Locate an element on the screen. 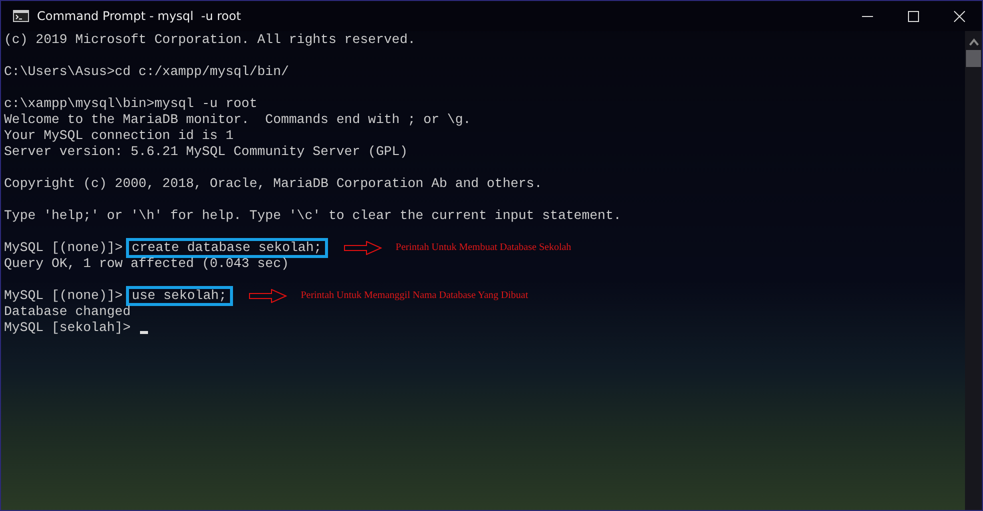 Image resolution: width=983 pixels, height=511 pixels. close-icon is located at coordinates (959, 16).